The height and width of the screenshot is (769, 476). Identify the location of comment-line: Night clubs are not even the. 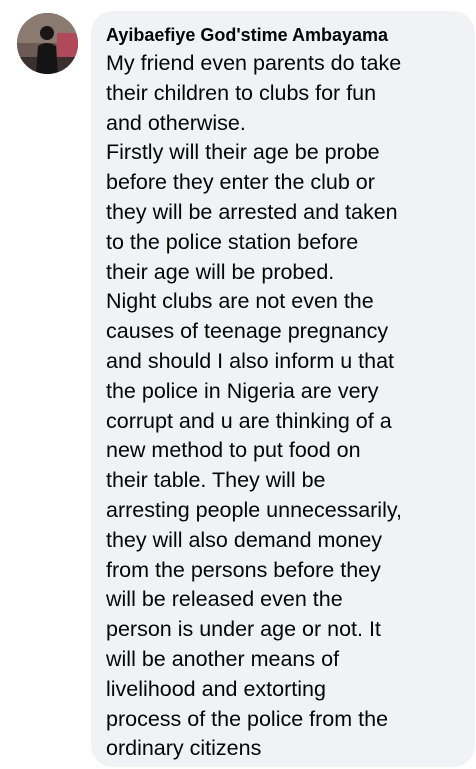
(240, 301).